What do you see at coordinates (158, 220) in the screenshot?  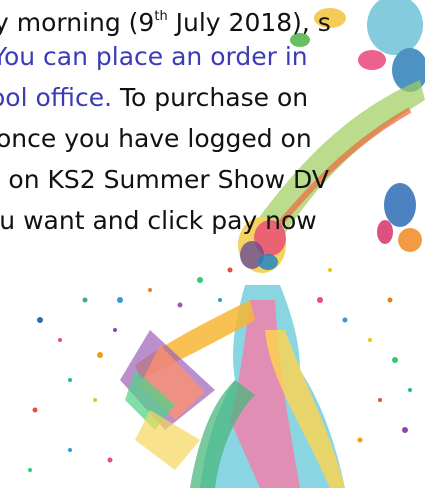 I see `text-line-6: ou want and click pay now` at bounding box center [158, 220].